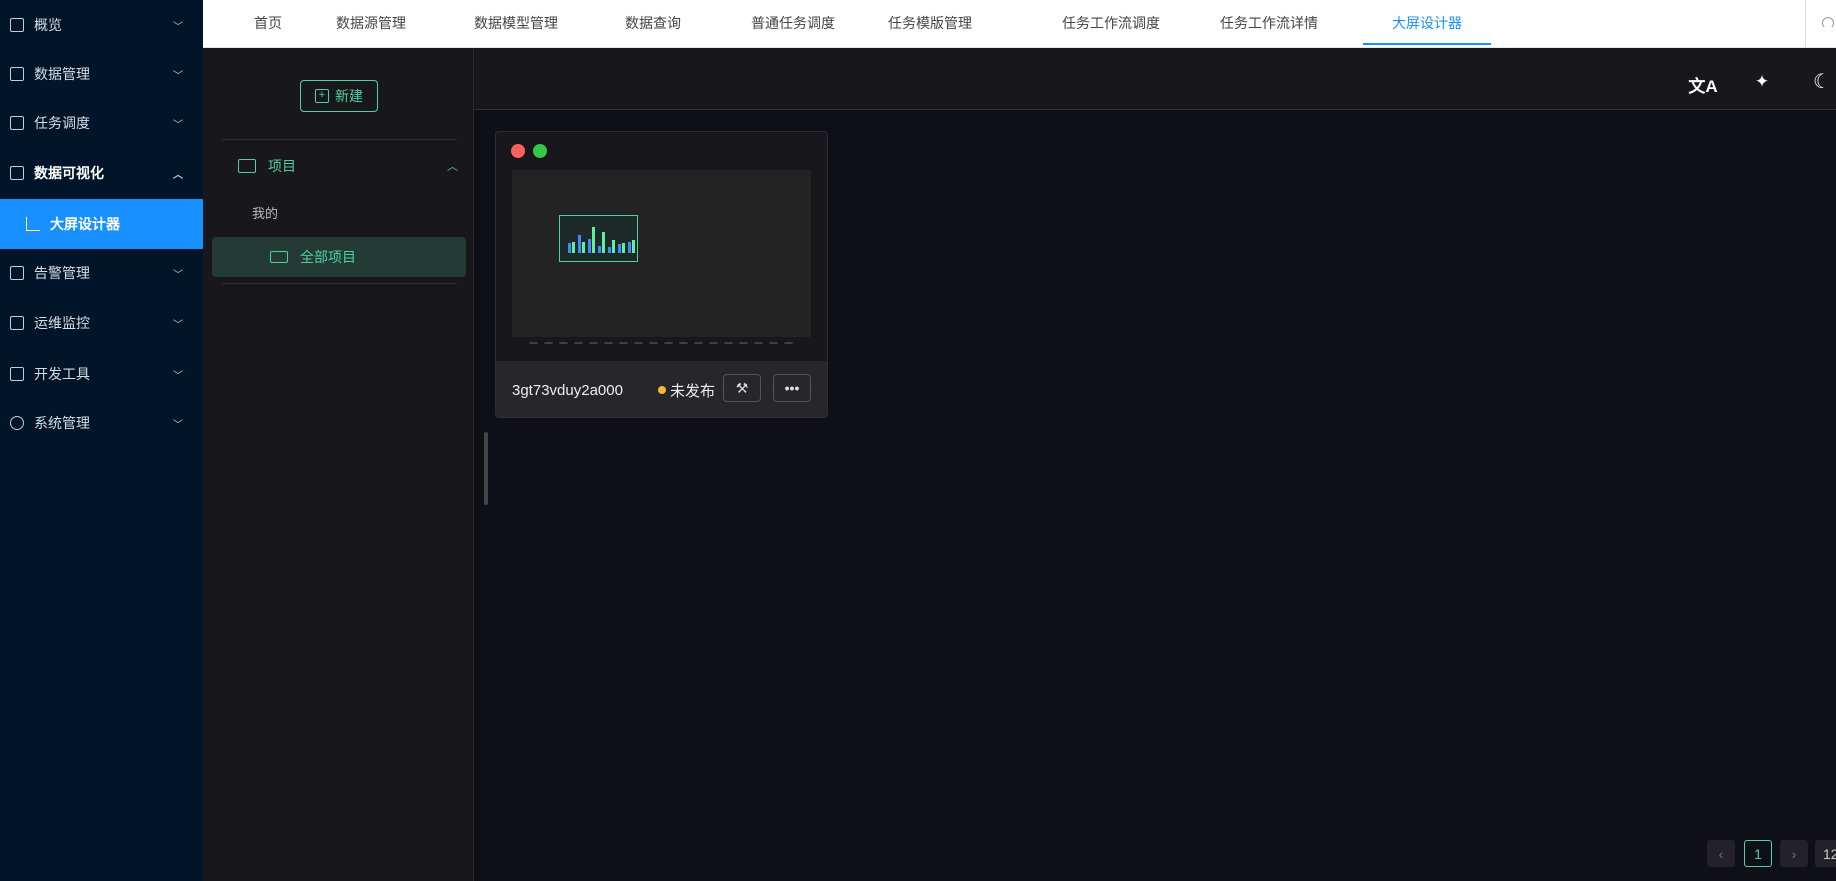 Image resolution: width=1836 pixels, height=881 pixels. I want to click on project-label: 项目, so click(282, 166).